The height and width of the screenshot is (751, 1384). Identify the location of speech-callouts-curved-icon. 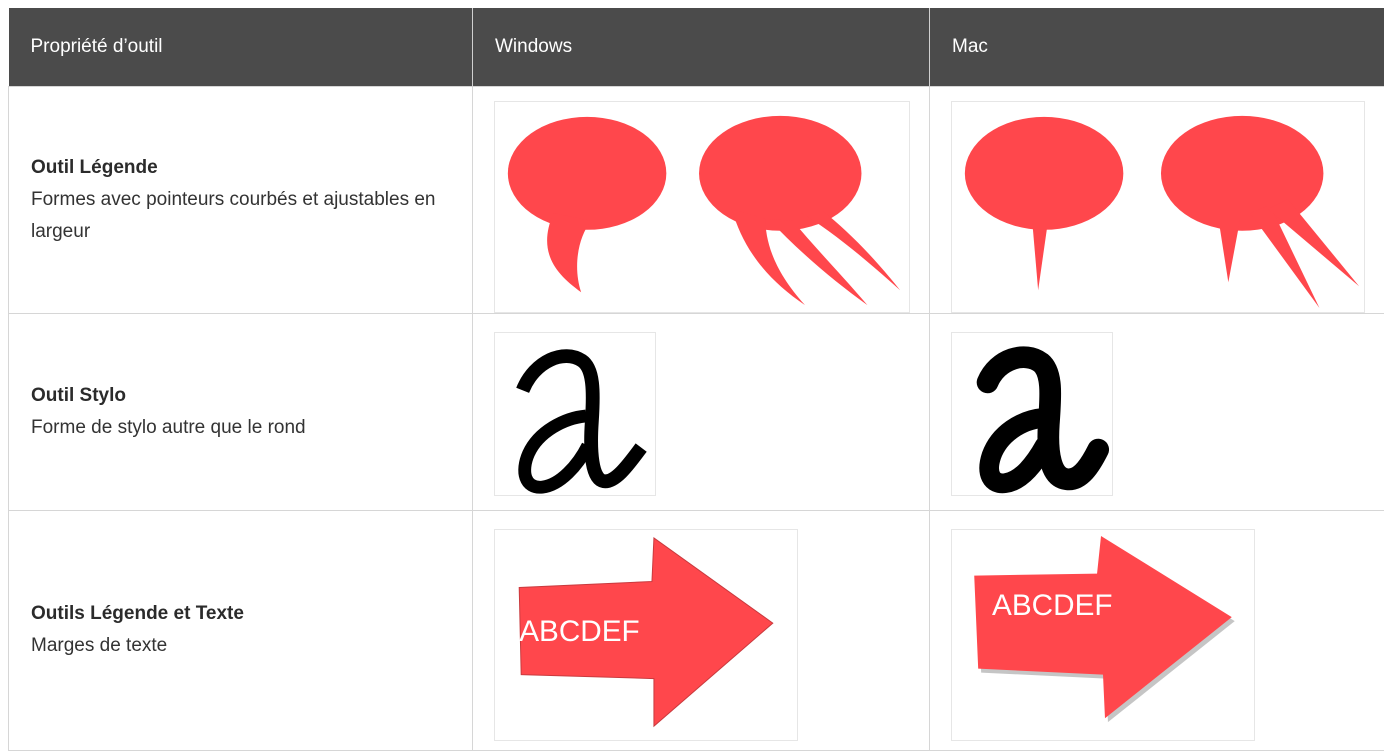
(702, 207).